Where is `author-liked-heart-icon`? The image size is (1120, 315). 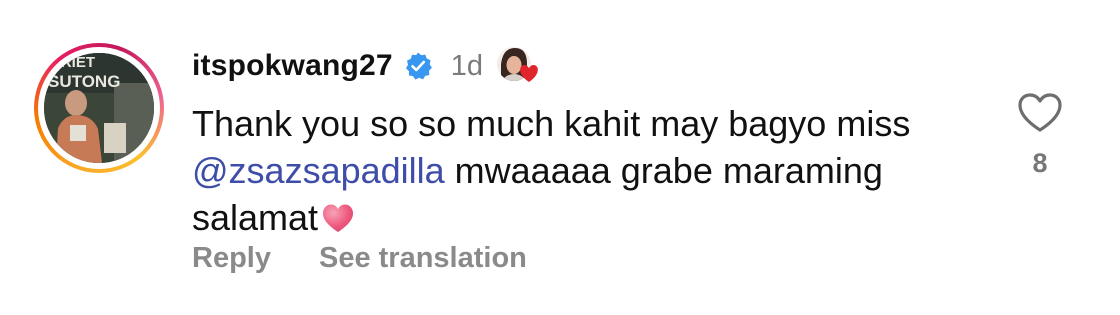 author-liked-heart-icon is located at coordinates (518, 66).